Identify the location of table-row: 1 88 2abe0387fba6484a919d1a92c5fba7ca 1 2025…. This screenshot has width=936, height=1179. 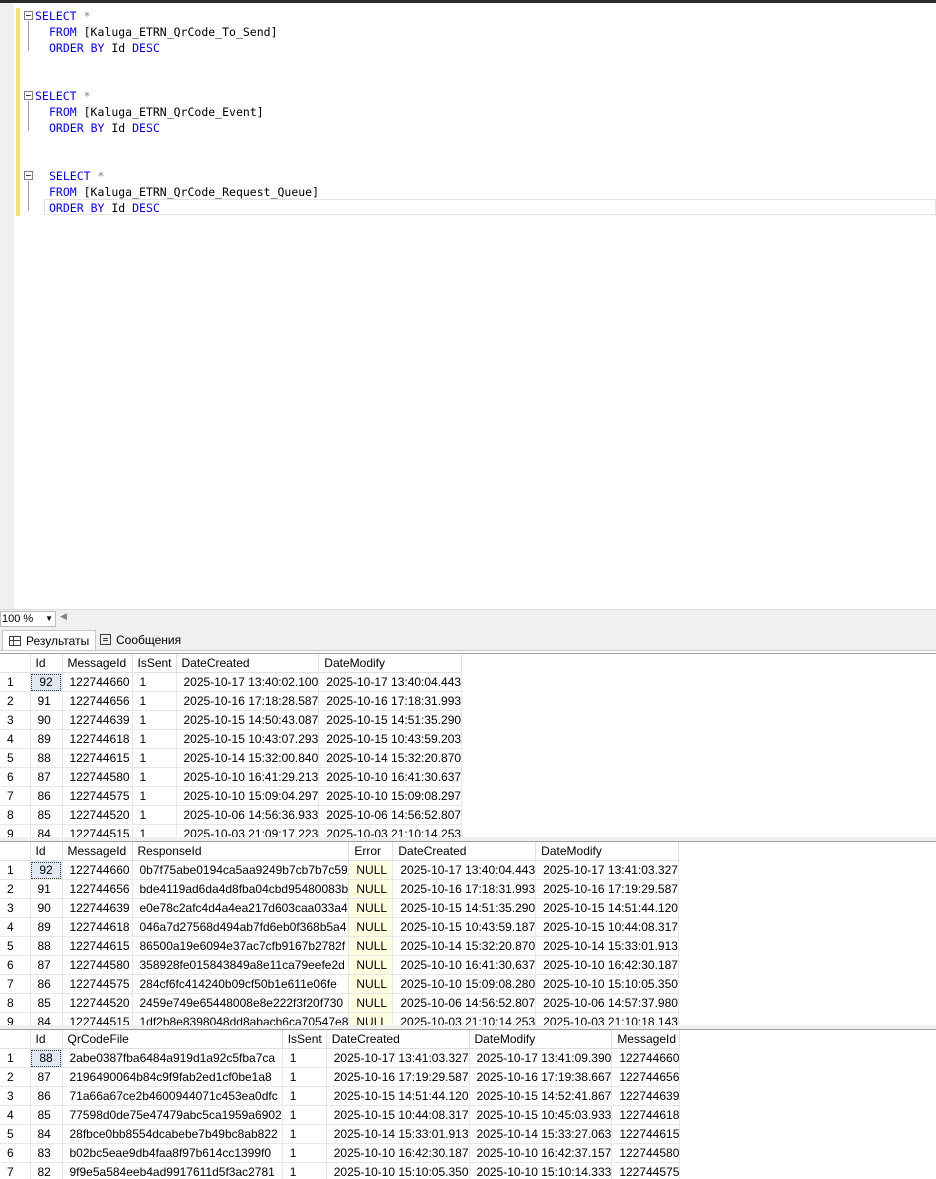
(340, 1058).